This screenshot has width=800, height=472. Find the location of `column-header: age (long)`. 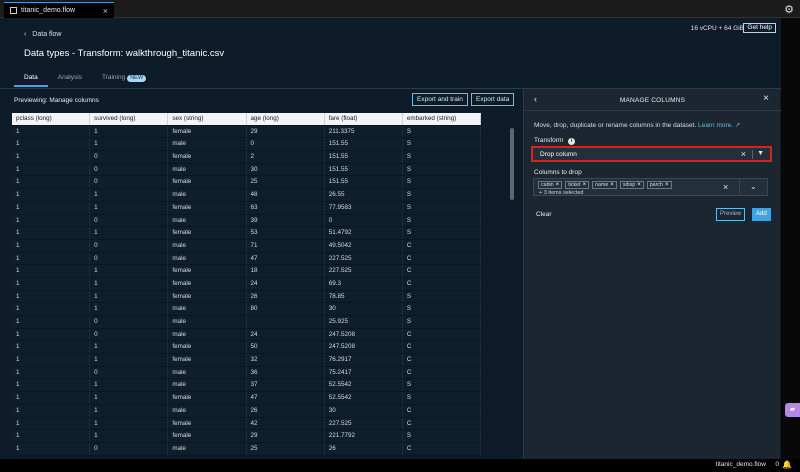

column-header: age (long) is located at coordinates (286, 119).